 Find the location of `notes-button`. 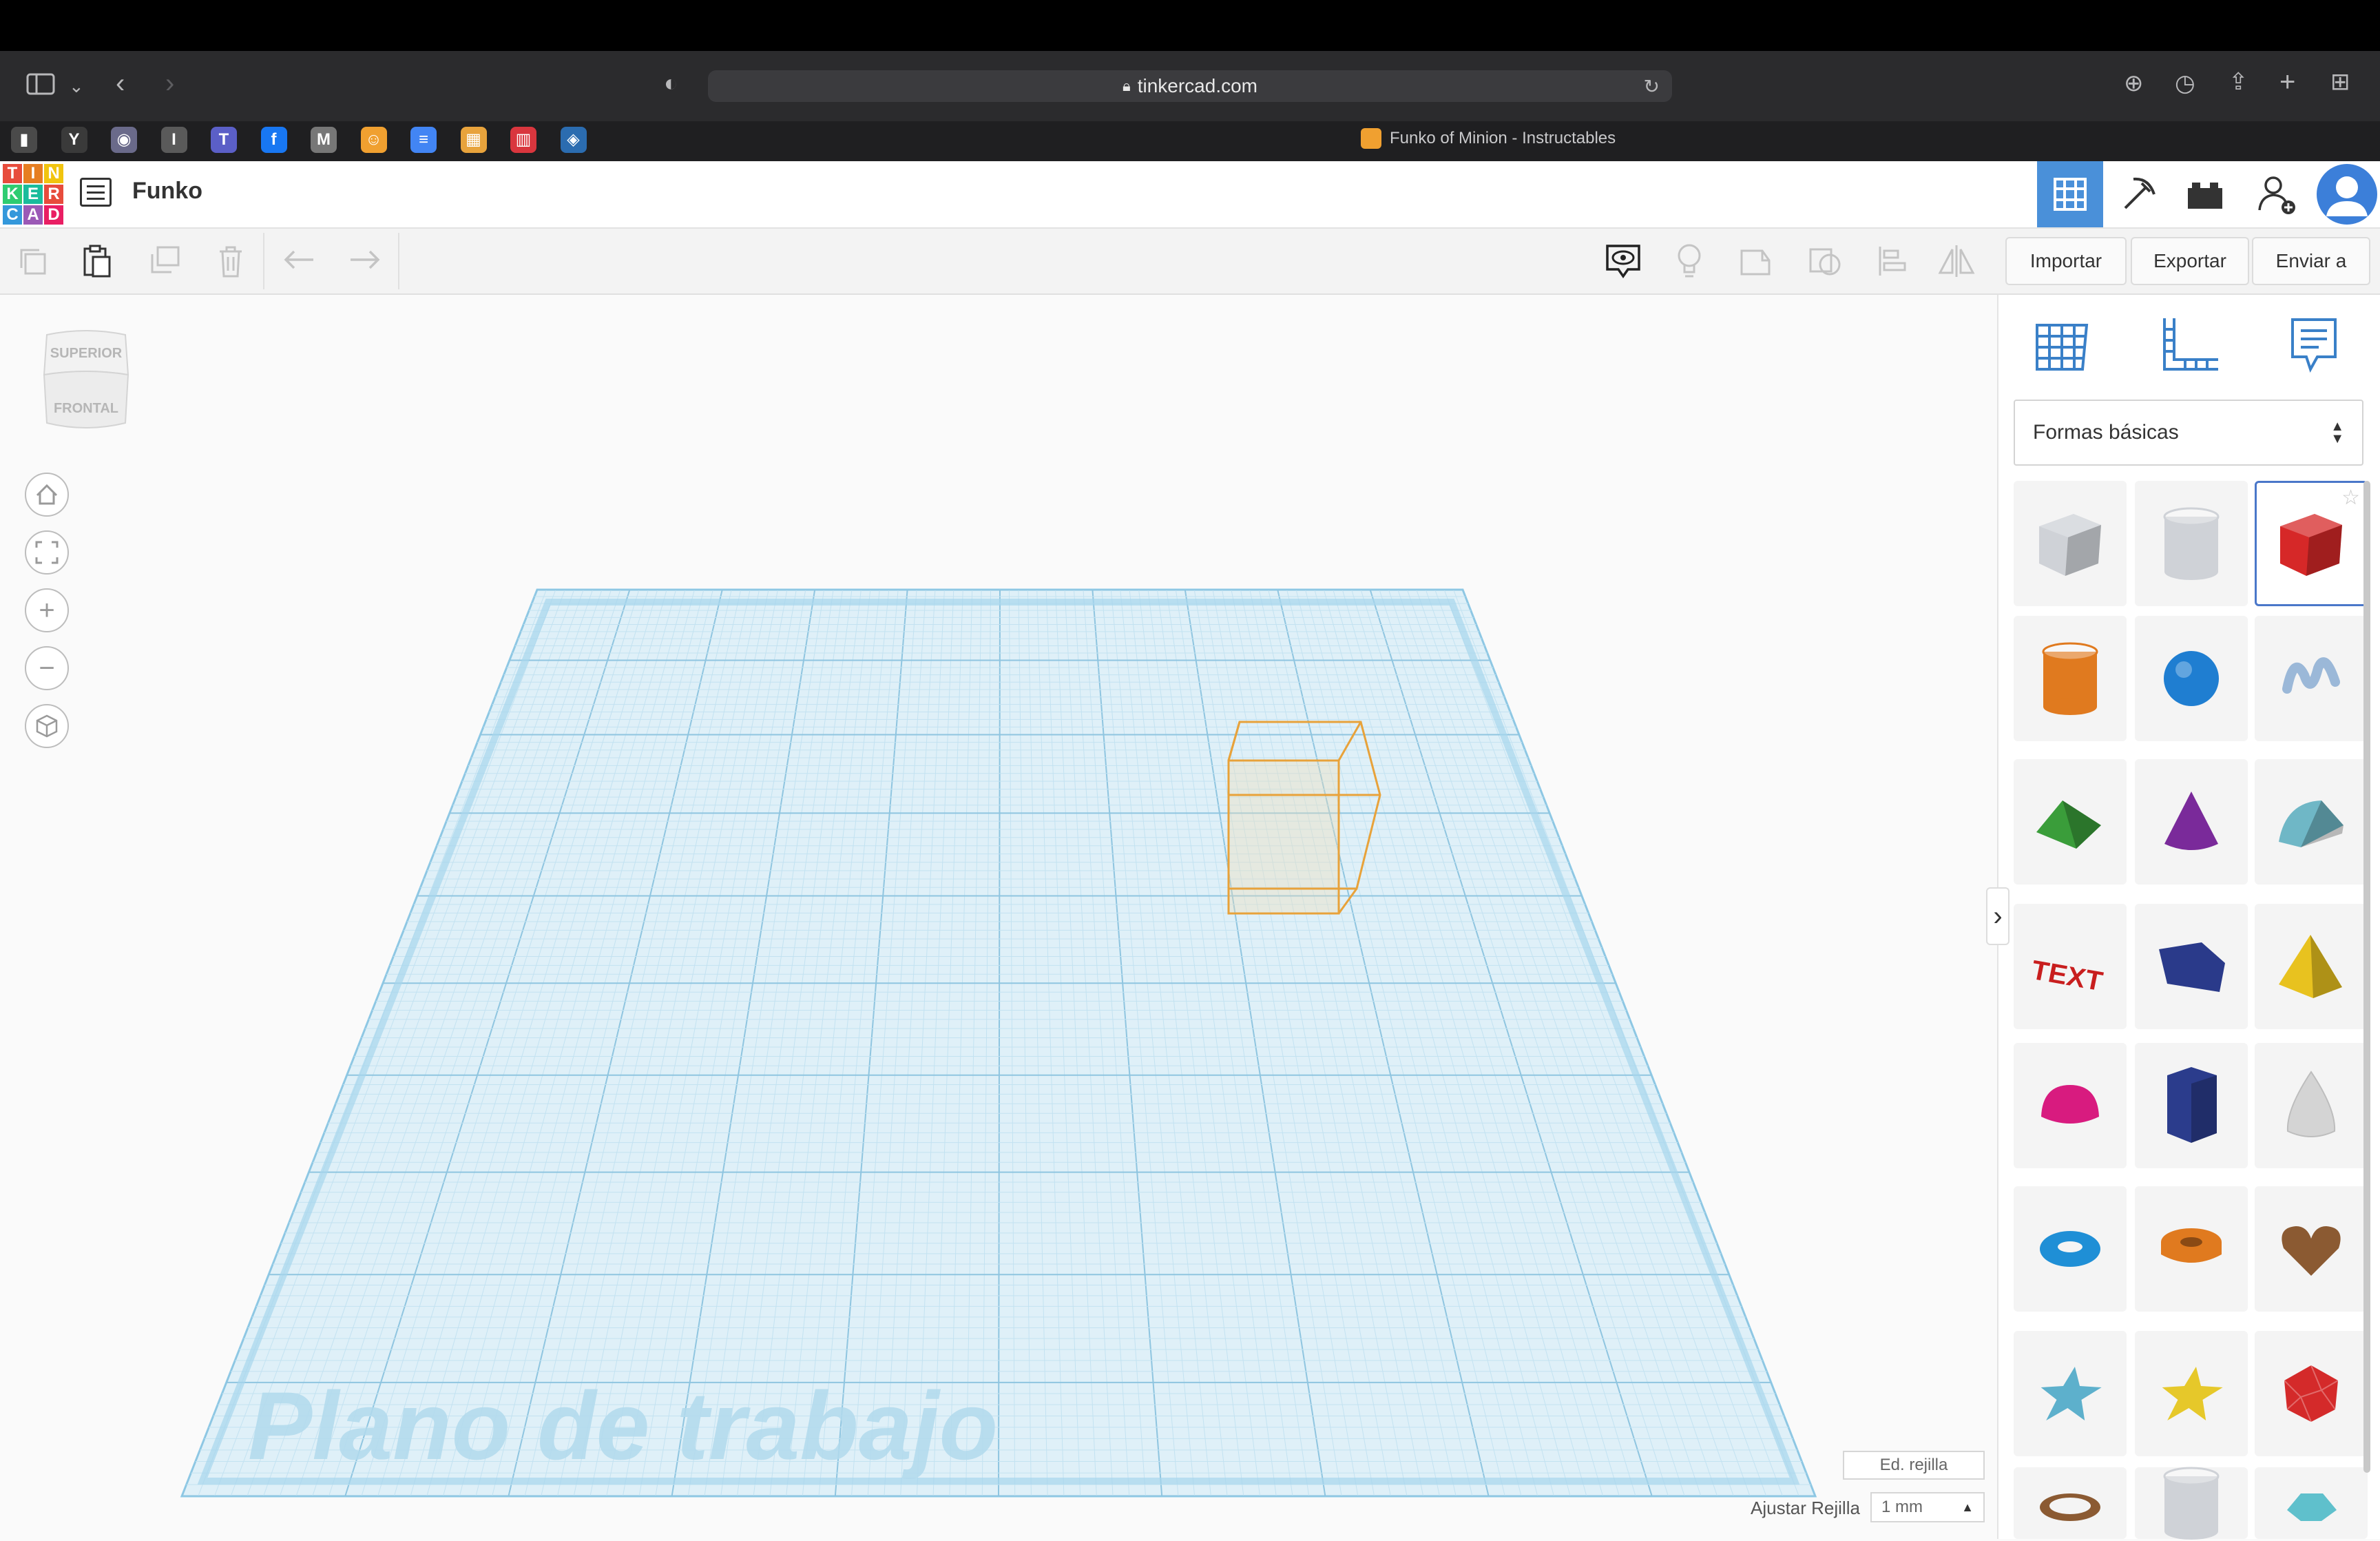

notes-button is located at coordinates (1623, 261).